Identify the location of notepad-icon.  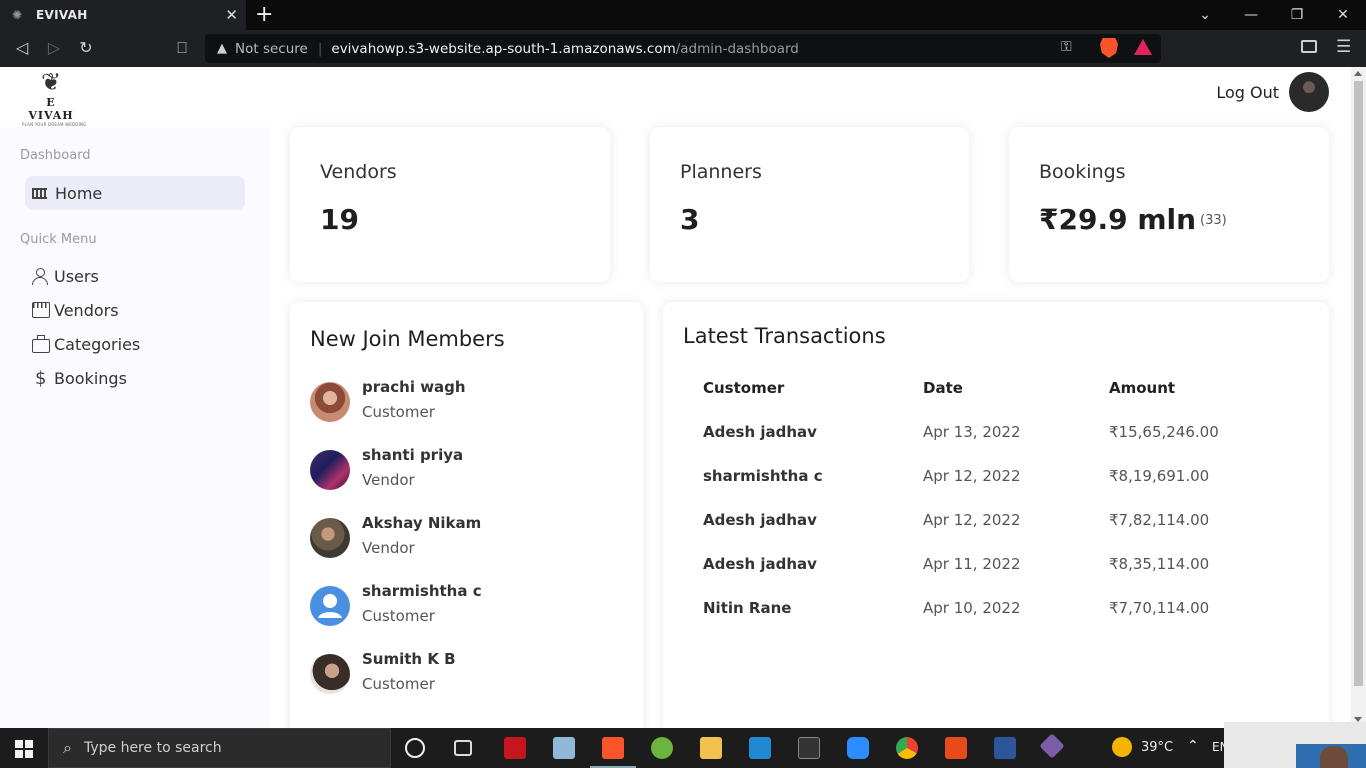
(564, 748).